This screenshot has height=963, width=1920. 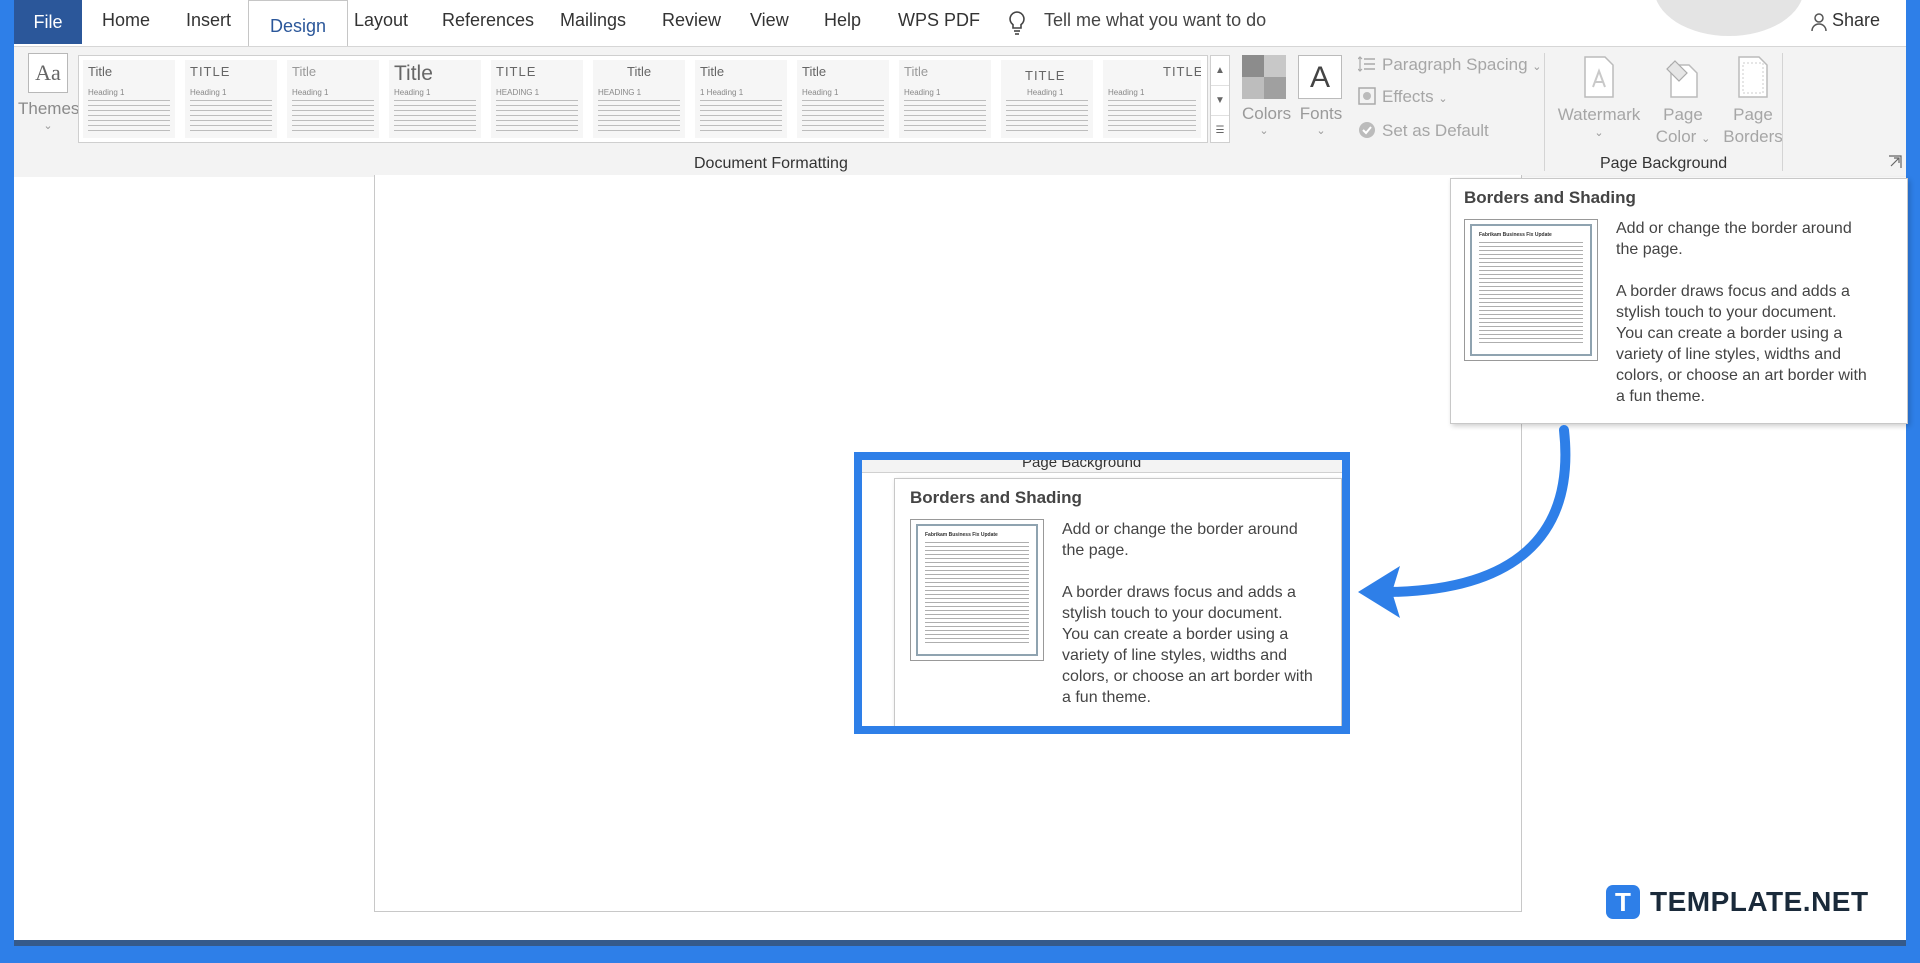 I want to click on colors-button: Colors ⌄, so click(x=1267, y=96).